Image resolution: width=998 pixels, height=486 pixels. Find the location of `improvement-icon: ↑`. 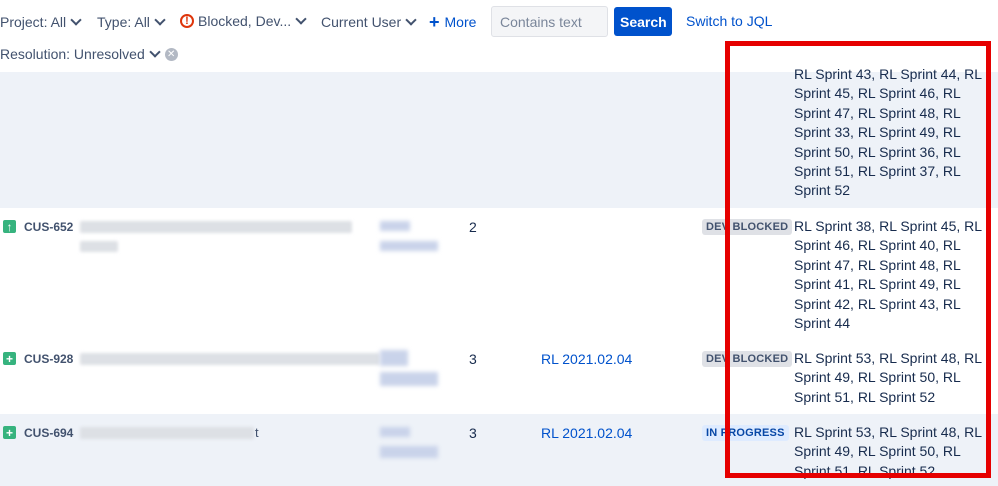

improvement-icon: ↑ is located at coordinates (9, 227).